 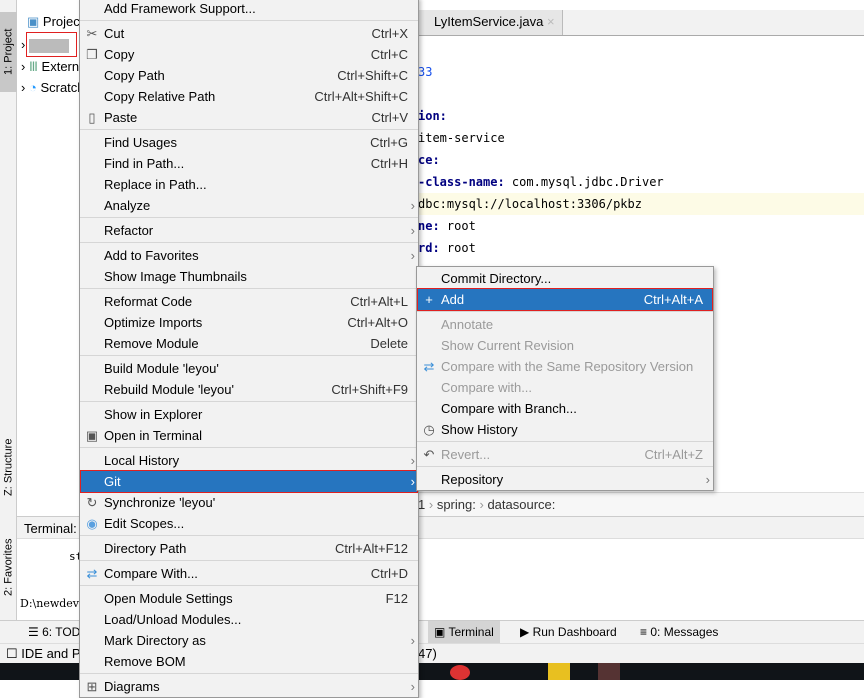 What do you see at coordinates (92, 523) in the screenshot?
I see `scope-icon: ◉` at bounding box center [92, 523].